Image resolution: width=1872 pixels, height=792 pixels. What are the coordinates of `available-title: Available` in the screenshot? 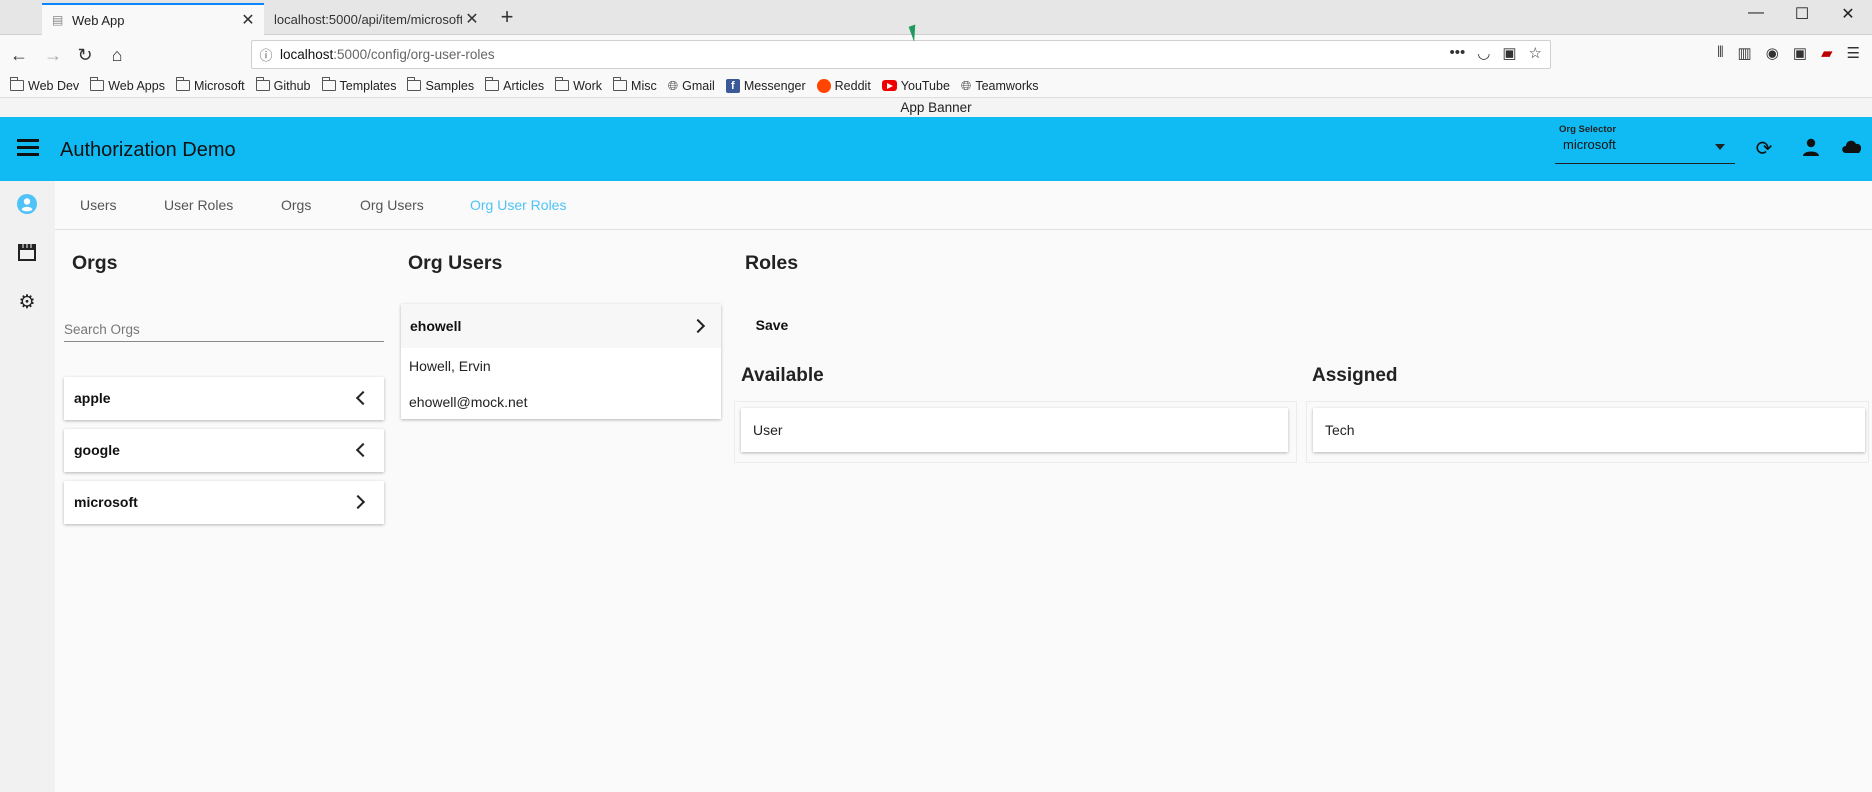 It's located at (782, 375).